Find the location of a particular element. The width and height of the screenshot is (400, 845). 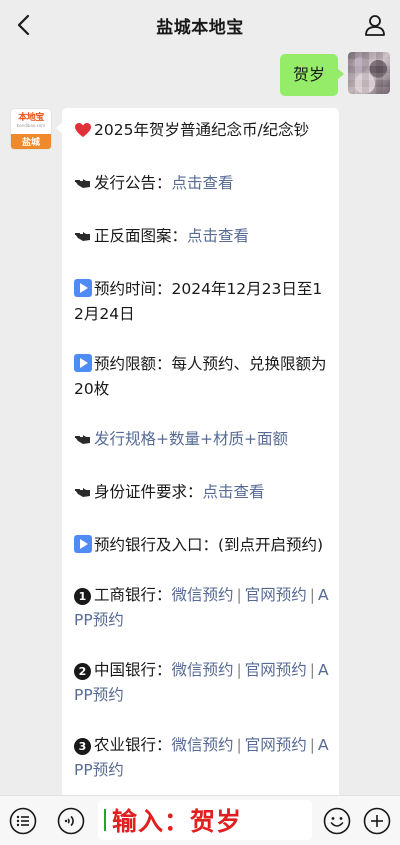

avatar-domain-text: bendibao.com is located at coordinates (31, 125).